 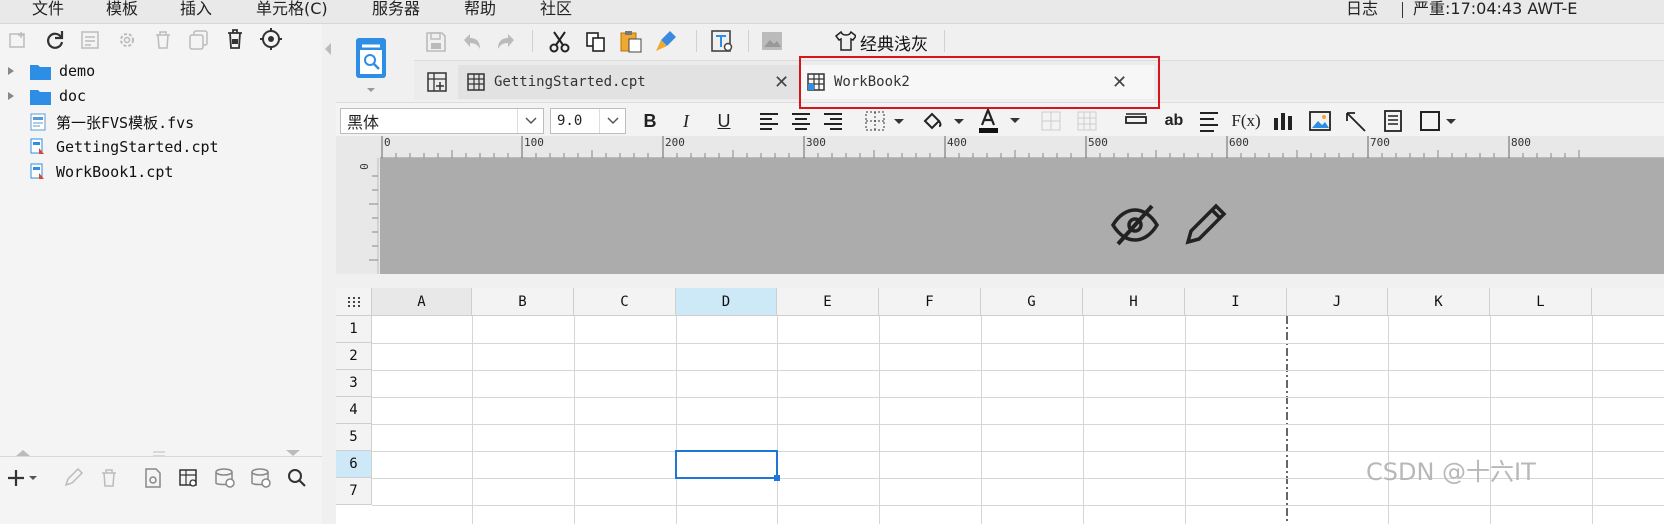 What do you see at coordinates (354, 329) in the screenshot?
I see `row-header: 1` at bounding box center [354, 329].